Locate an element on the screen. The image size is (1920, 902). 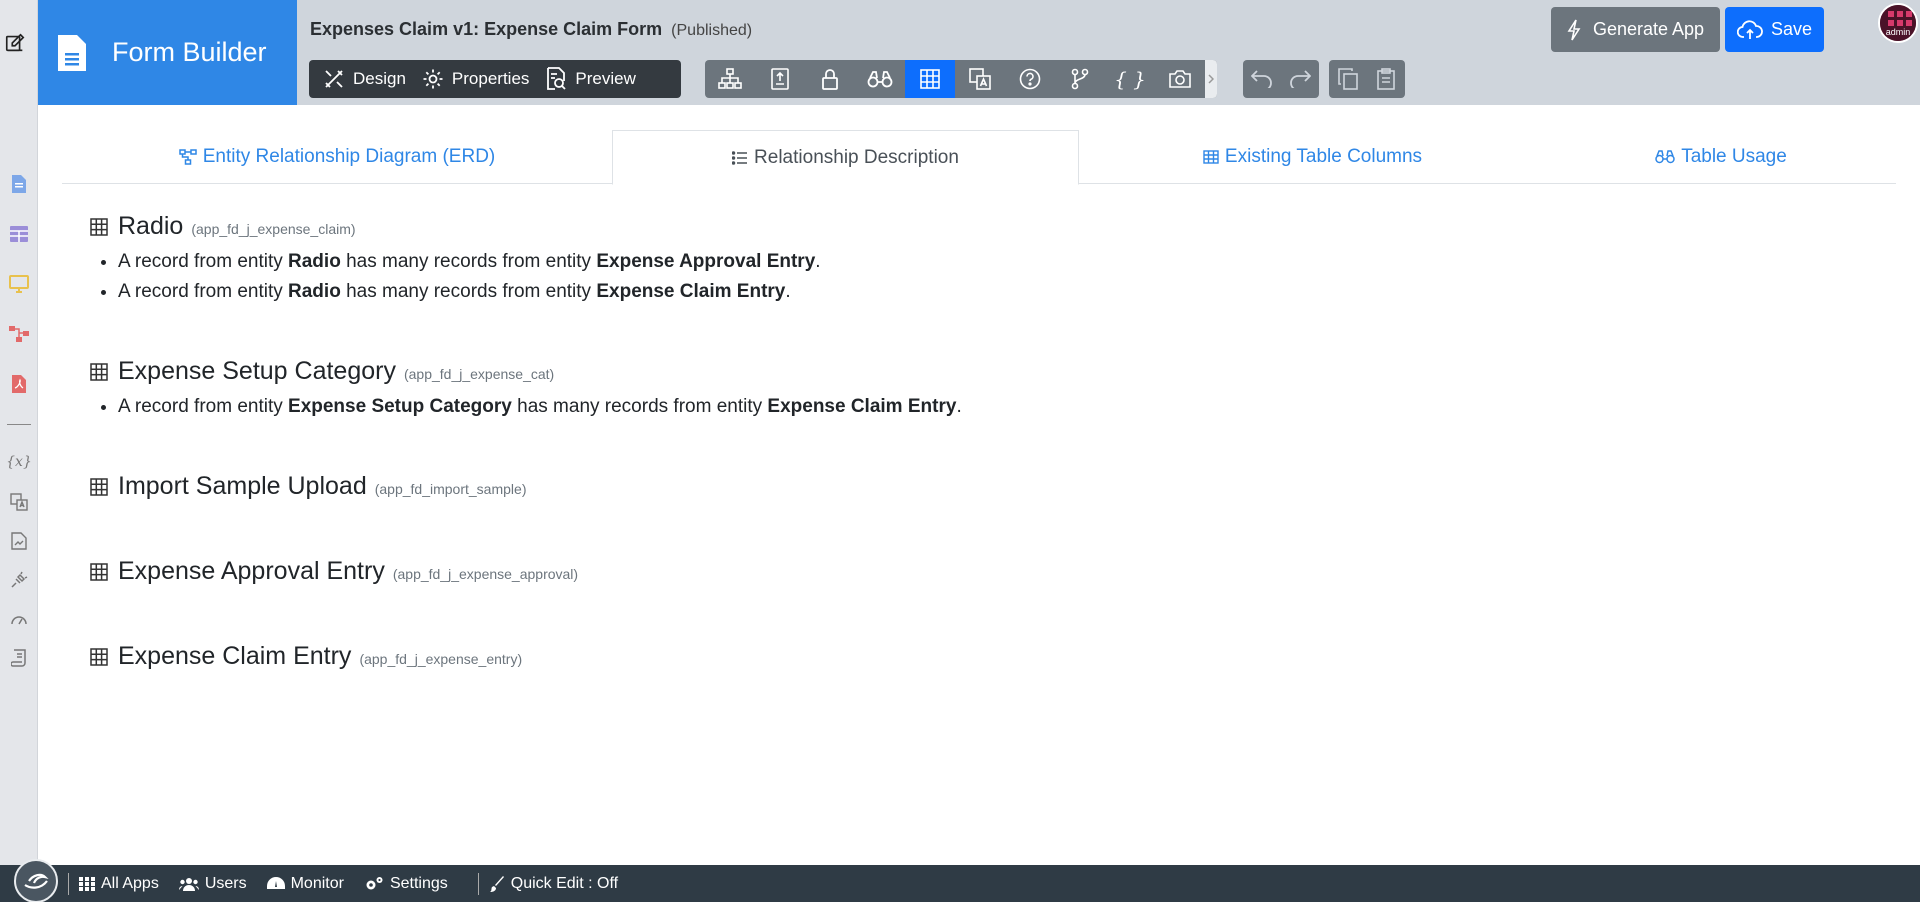
redo-button is located at coordinates (1300, 79).